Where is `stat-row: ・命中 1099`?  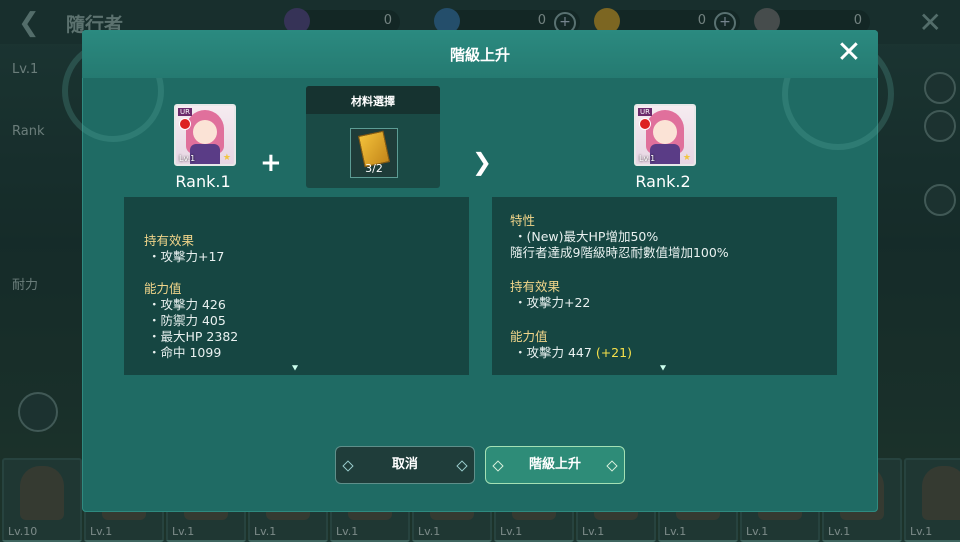
stat-row: ・命中 1099 is located at coordinates (185, 352).